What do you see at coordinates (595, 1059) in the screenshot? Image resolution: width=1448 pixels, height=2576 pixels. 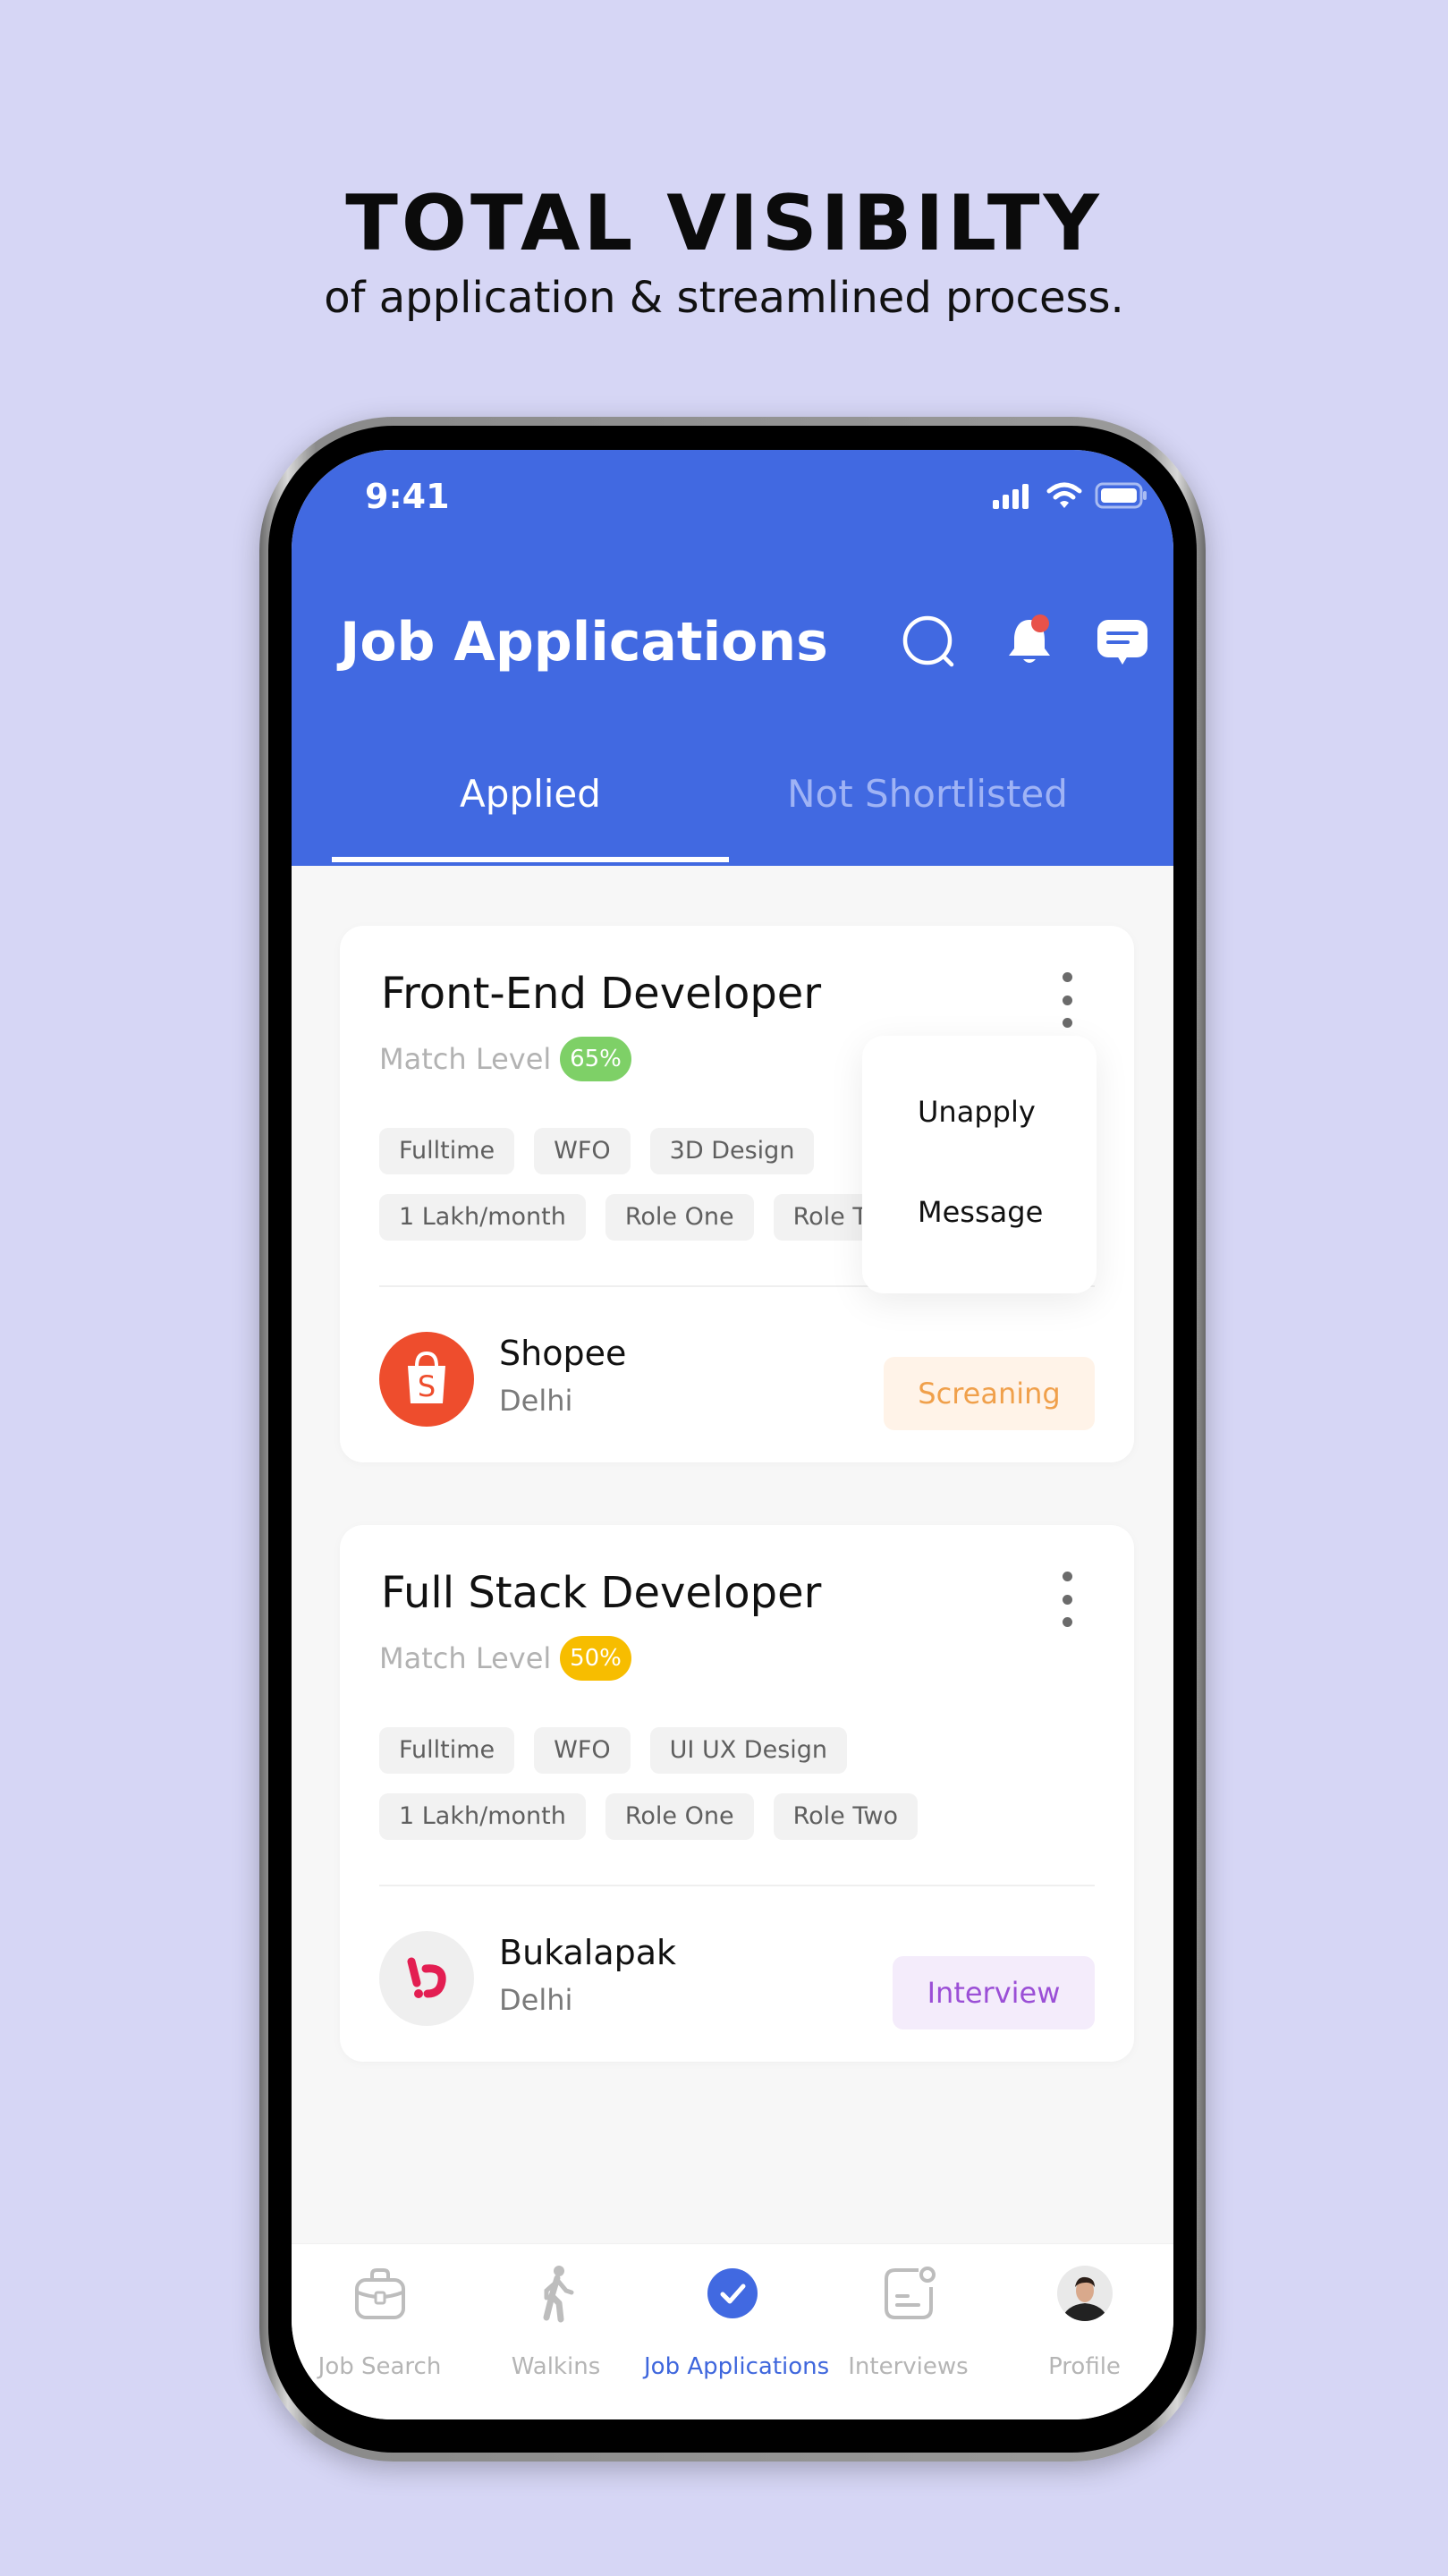 I see `match-level-badge: 65%` at bounding box center [595, 1059].